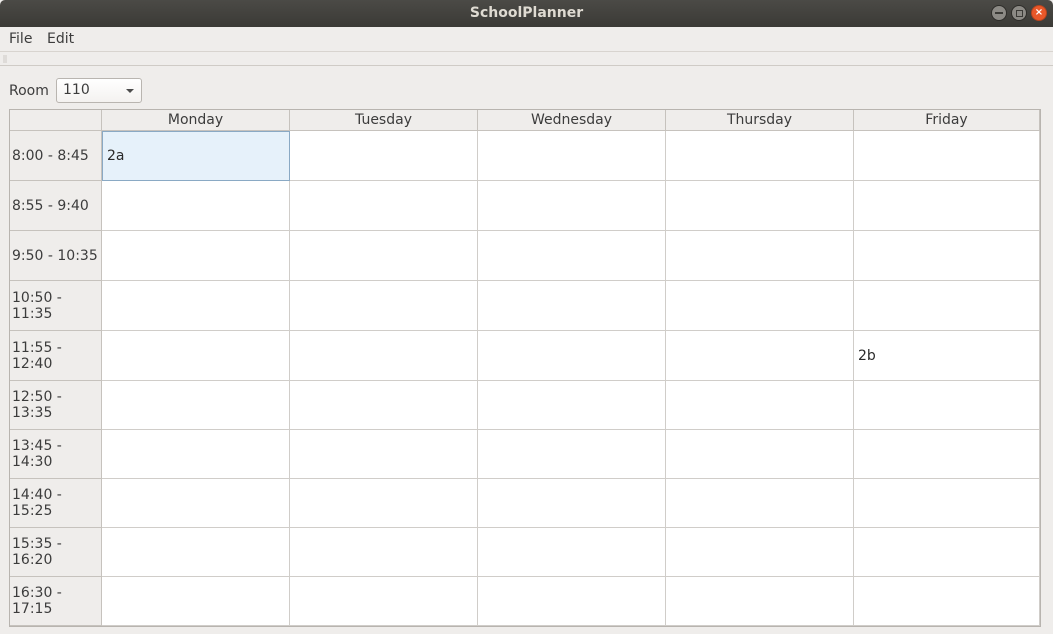 This screenshot has height=634, width=1053. I want to click on minimize-button, so click(999, 13).